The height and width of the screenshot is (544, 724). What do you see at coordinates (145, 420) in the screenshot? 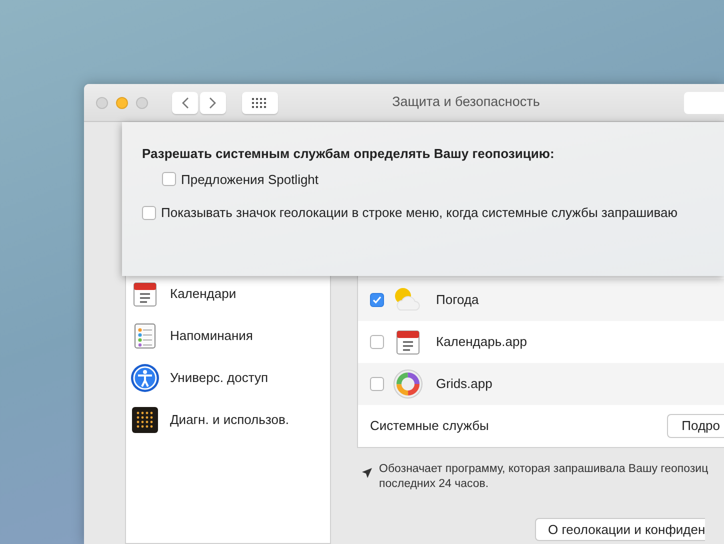
I see `dot-grid-icon` at bounding box center [145, 420].